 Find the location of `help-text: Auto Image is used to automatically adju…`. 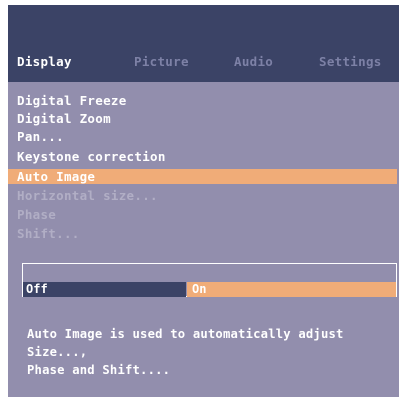

help-text: Auto Image is used to automatically adju… is located at coordinates (212, 352).